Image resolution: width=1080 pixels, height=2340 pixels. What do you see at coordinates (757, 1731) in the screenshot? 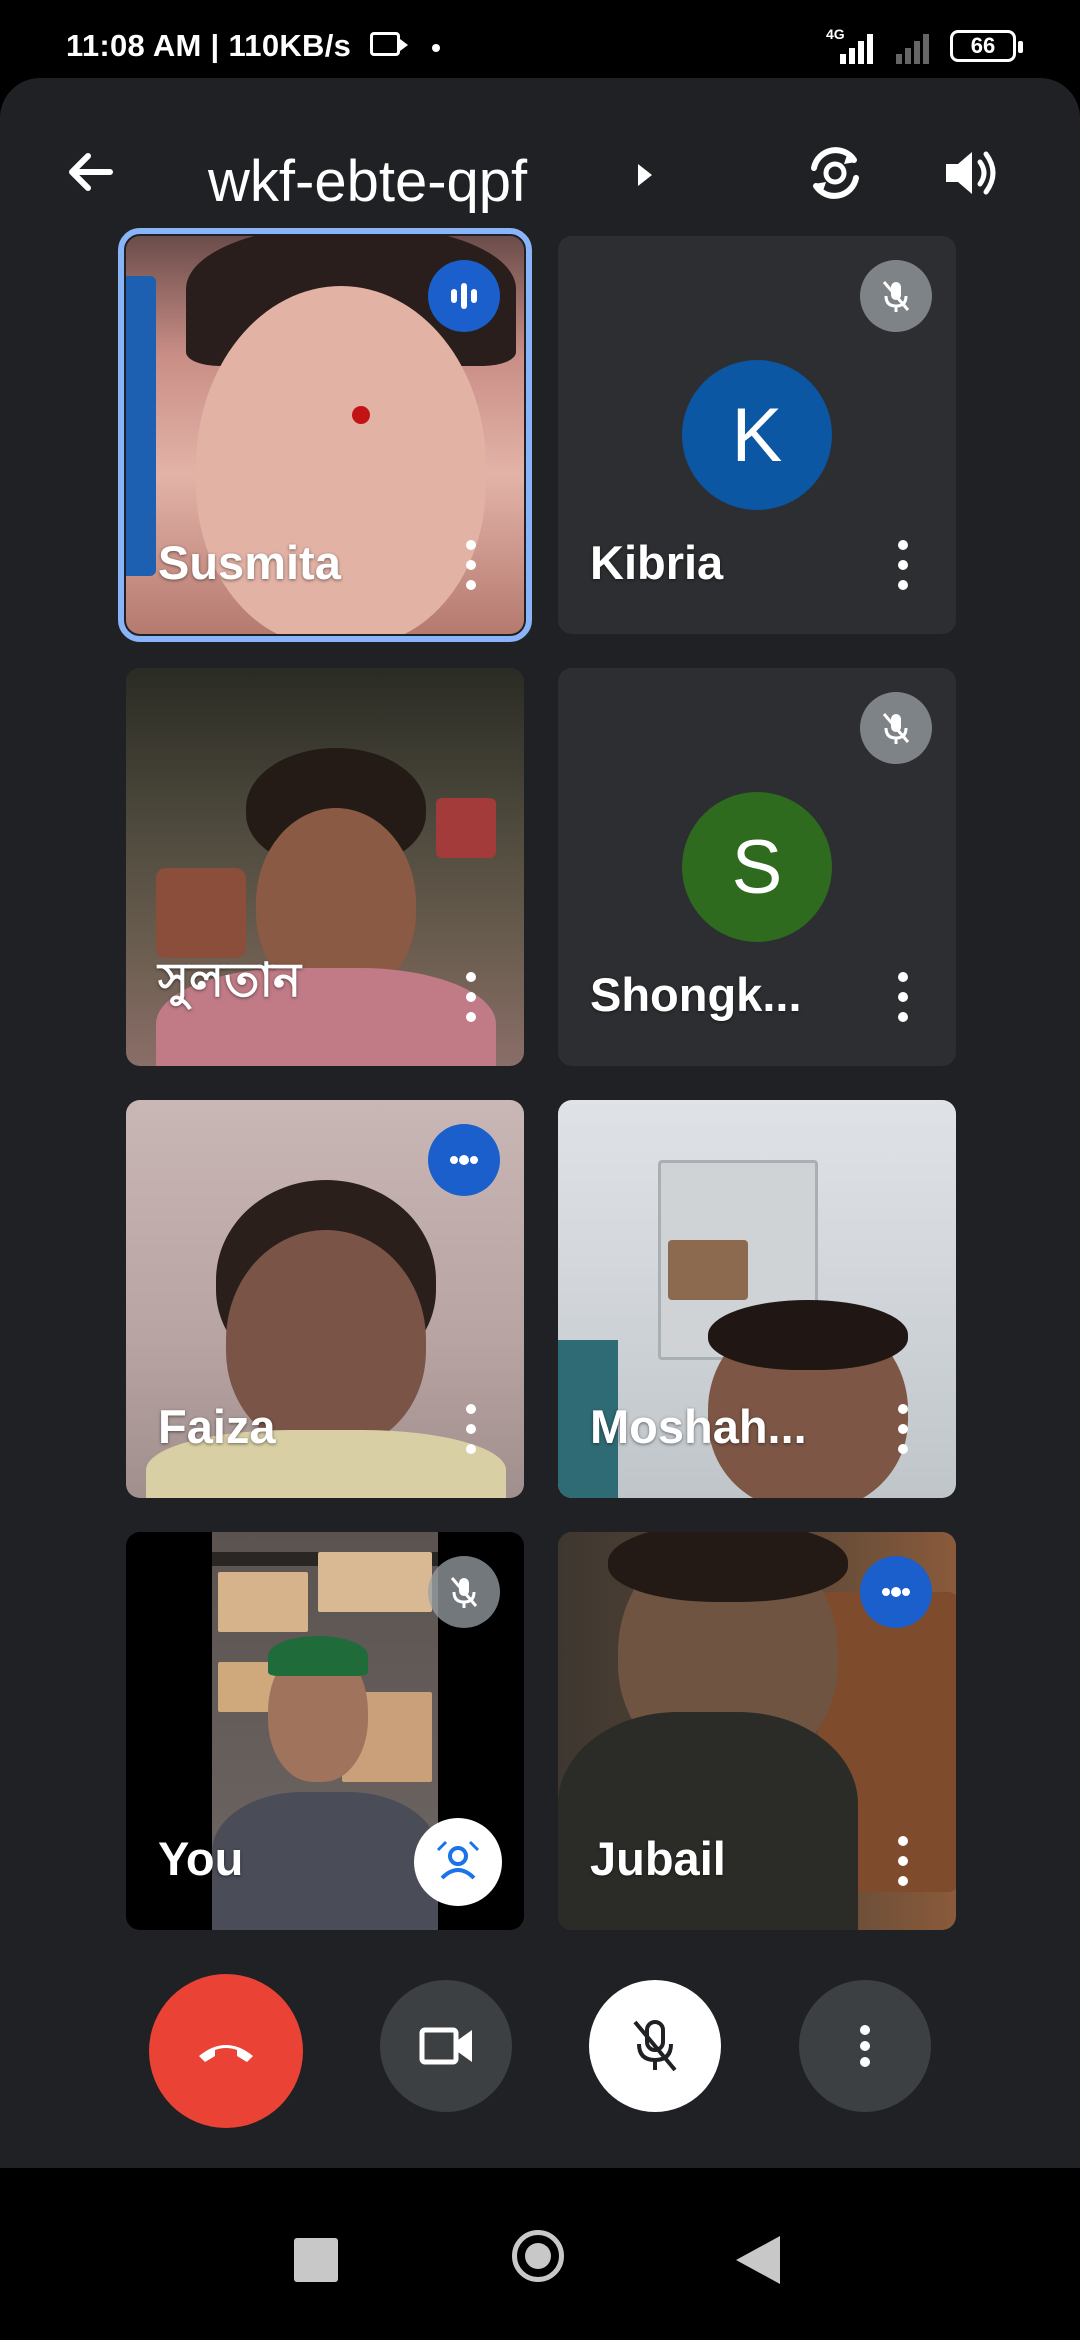
I see `participant-tile-jubail: Jubail` at bounding box center [757, 1731].